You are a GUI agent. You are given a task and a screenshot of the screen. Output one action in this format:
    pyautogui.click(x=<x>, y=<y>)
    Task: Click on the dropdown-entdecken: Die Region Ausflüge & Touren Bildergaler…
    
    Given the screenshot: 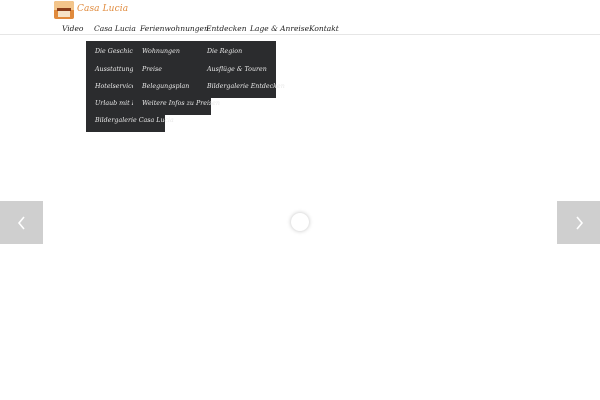 What is the action you would take?
    pyautogui.click(x=241, y=69)
    